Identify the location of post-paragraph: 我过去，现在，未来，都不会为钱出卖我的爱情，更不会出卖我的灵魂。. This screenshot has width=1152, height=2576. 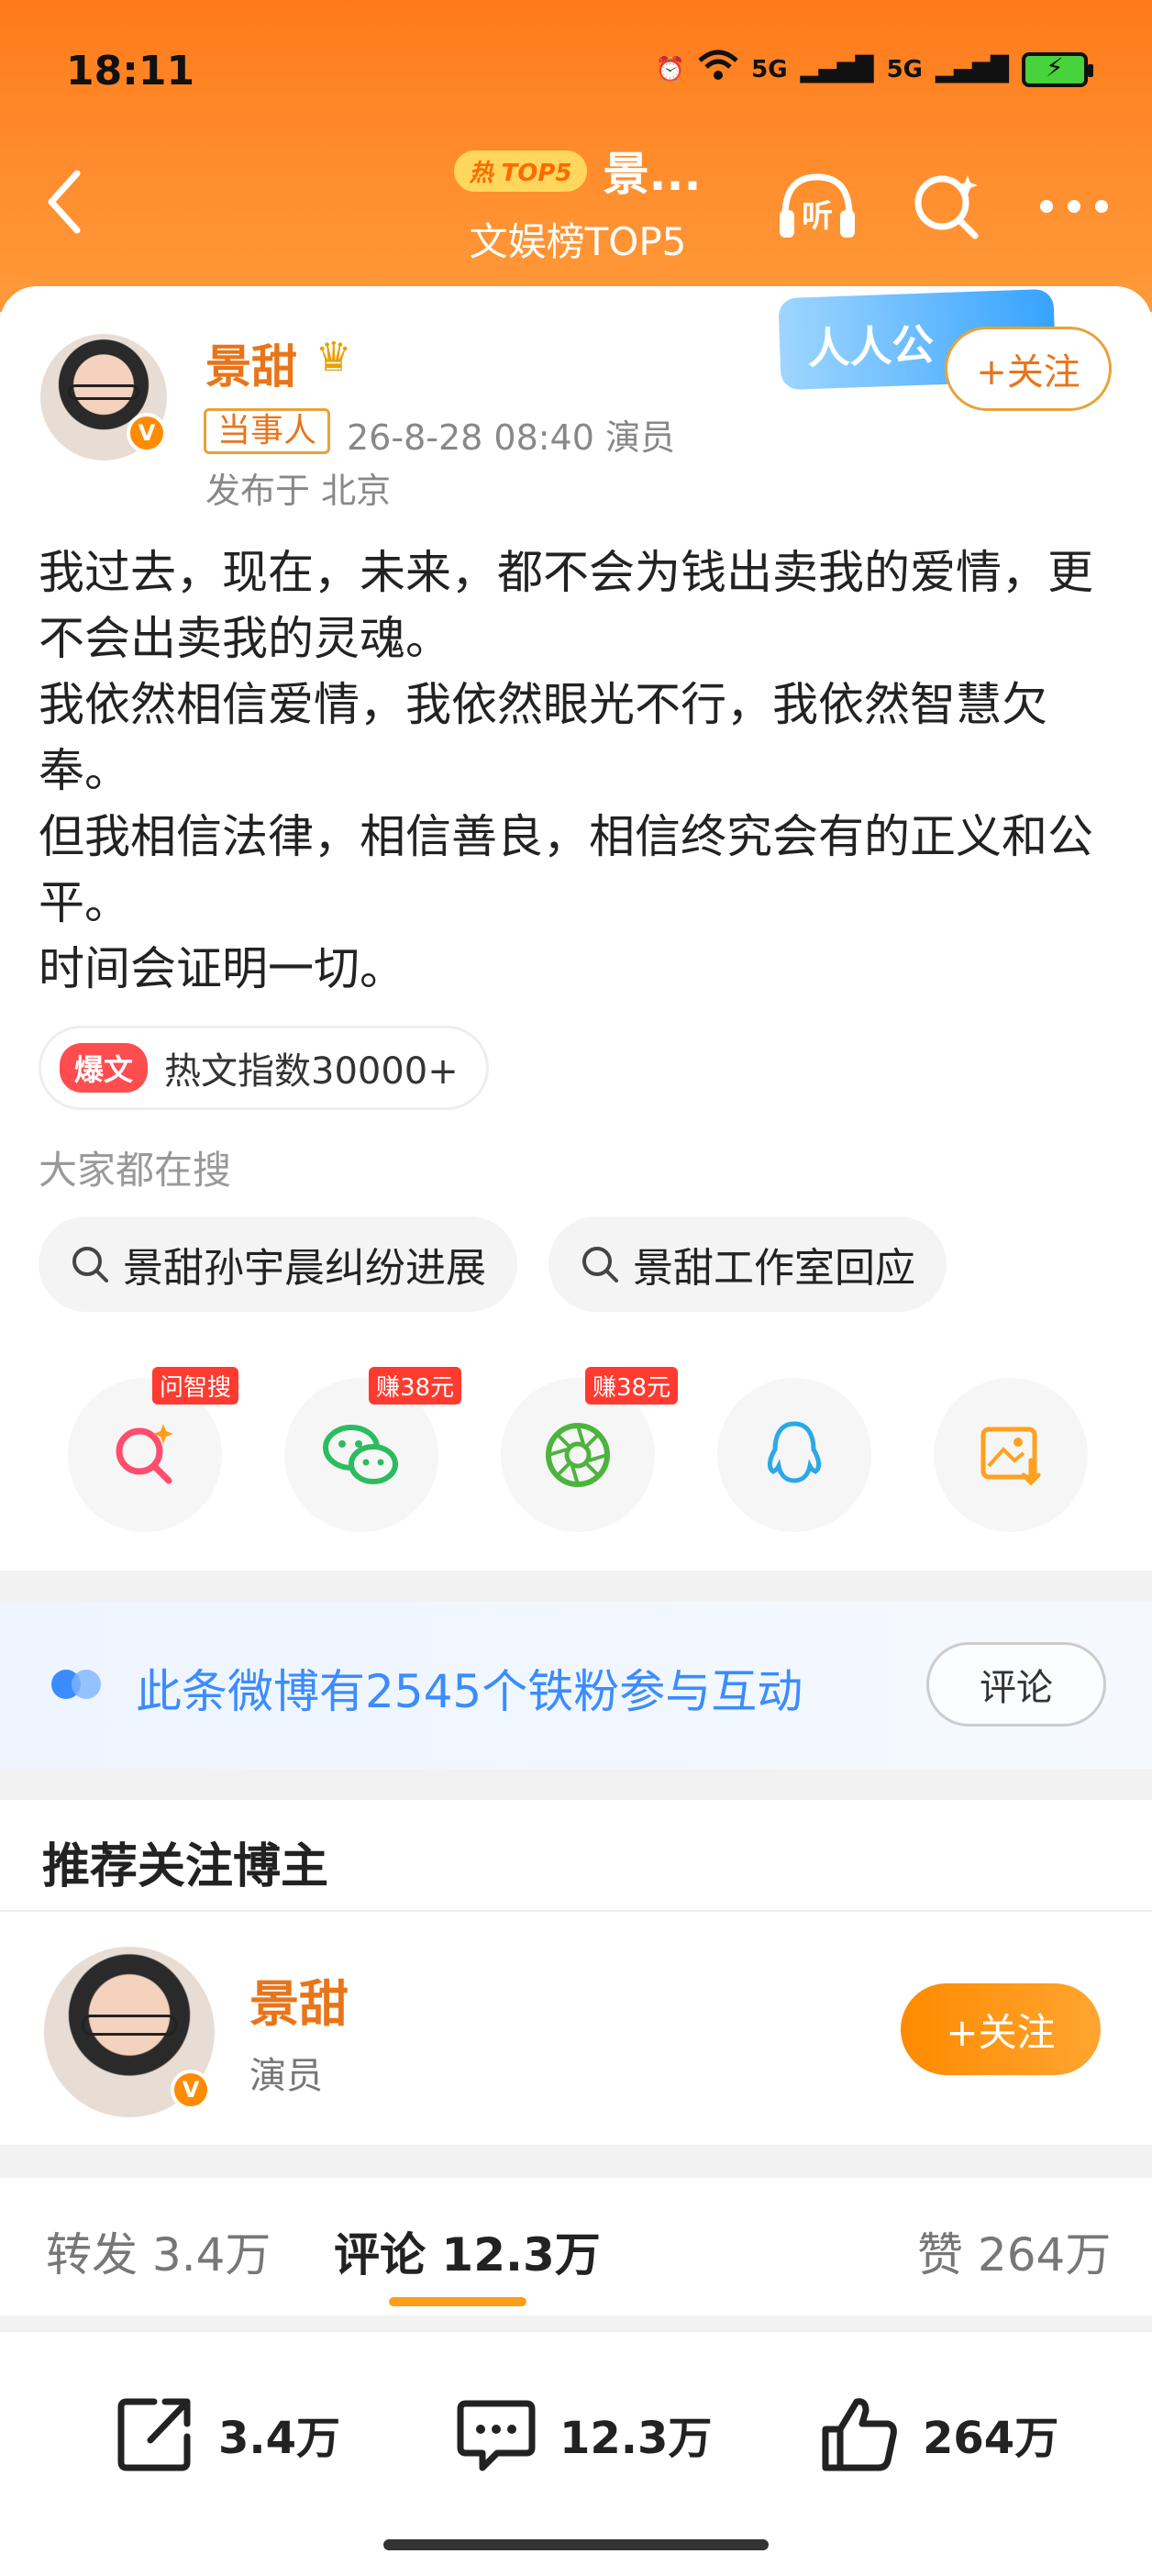
(566, 605).